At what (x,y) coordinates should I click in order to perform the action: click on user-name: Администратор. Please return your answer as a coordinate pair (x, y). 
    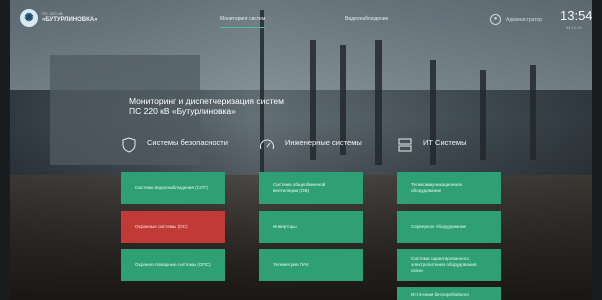
    Looking at the image, I should click on (524, 20).